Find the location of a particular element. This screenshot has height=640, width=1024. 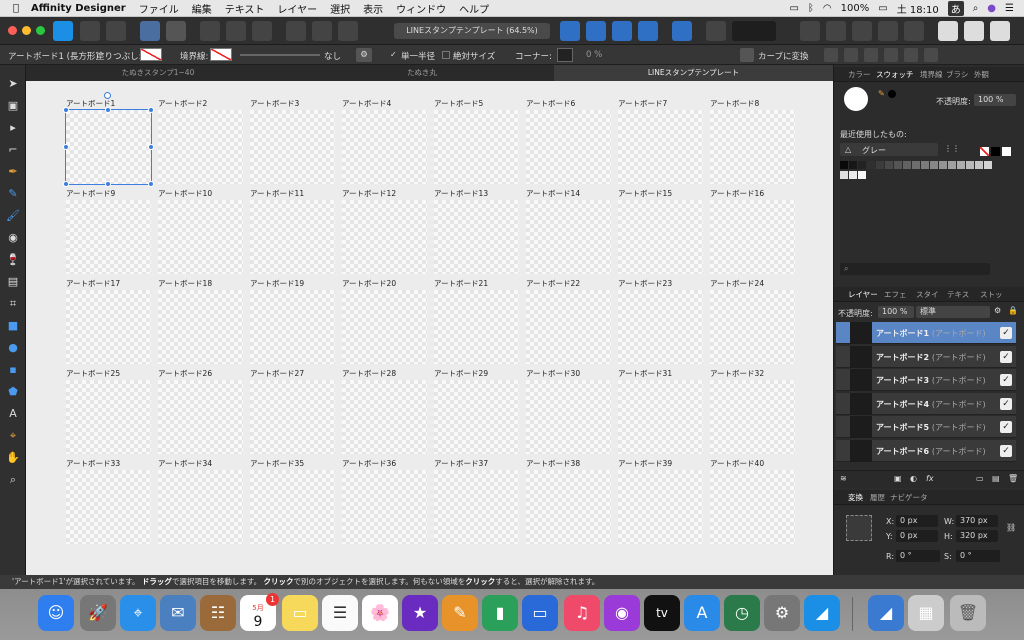

flip-v-icon is located at coordinates (596, 31).